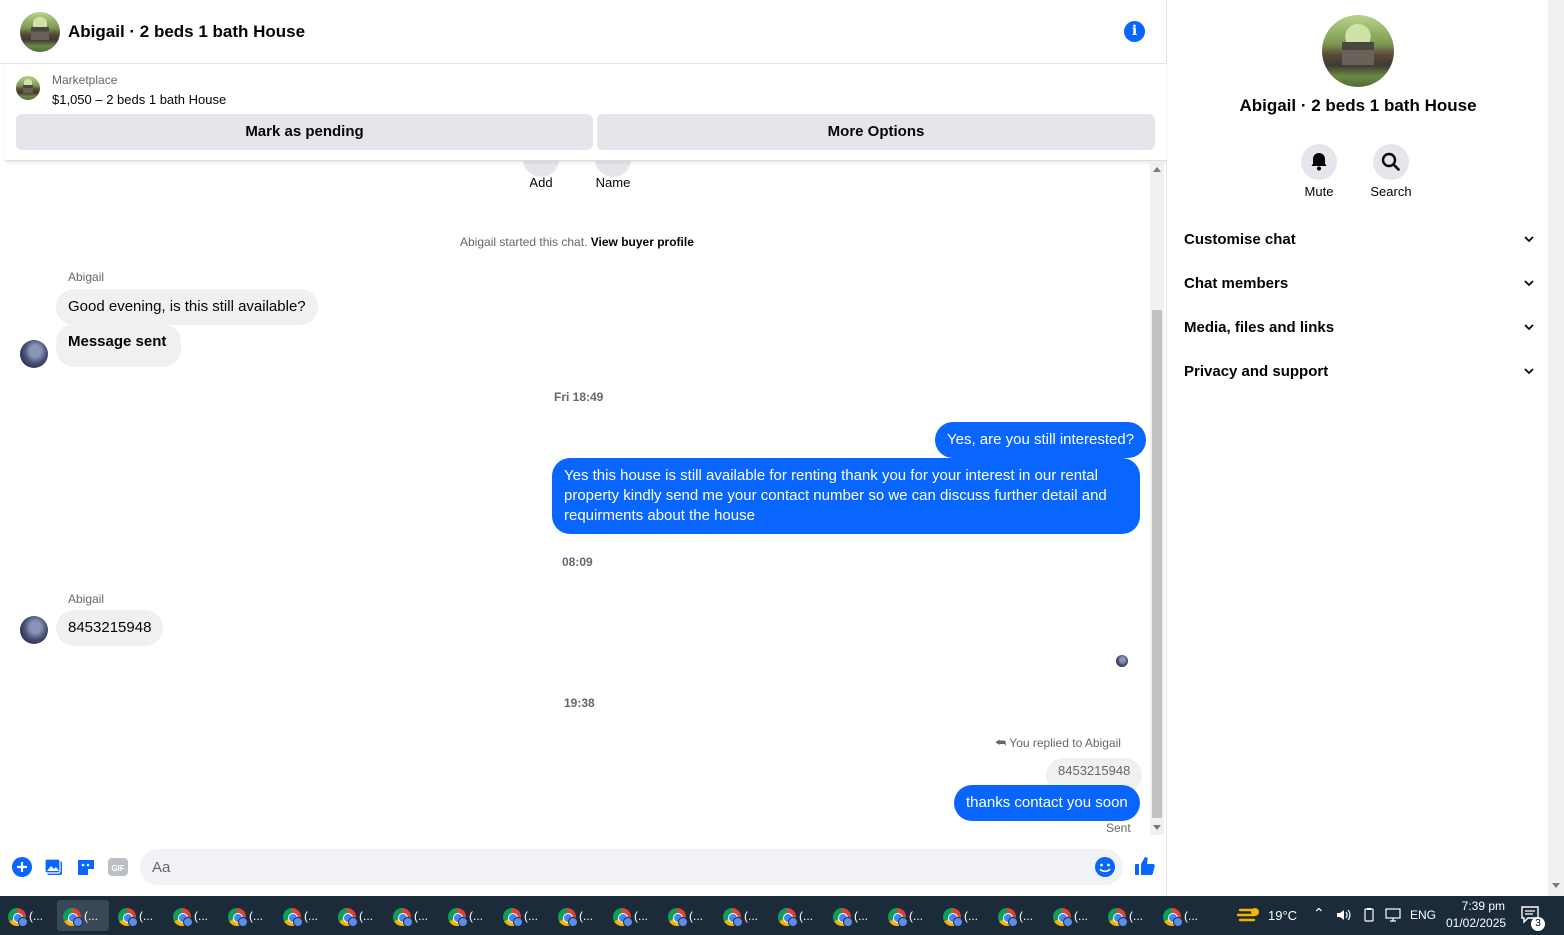  I want to click on search-icon, so click(1390, 161).